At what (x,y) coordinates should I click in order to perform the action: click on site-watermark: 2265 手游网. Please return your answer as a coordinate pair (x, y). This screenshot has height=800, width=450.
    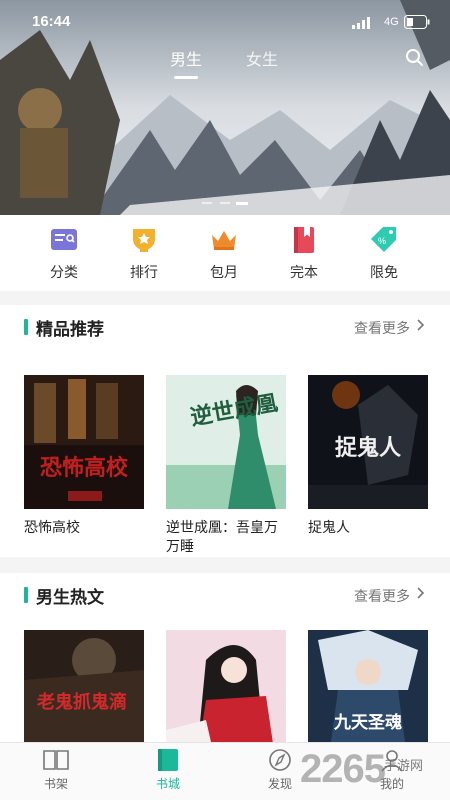
    Looking at the image, I should click on (375, 770).